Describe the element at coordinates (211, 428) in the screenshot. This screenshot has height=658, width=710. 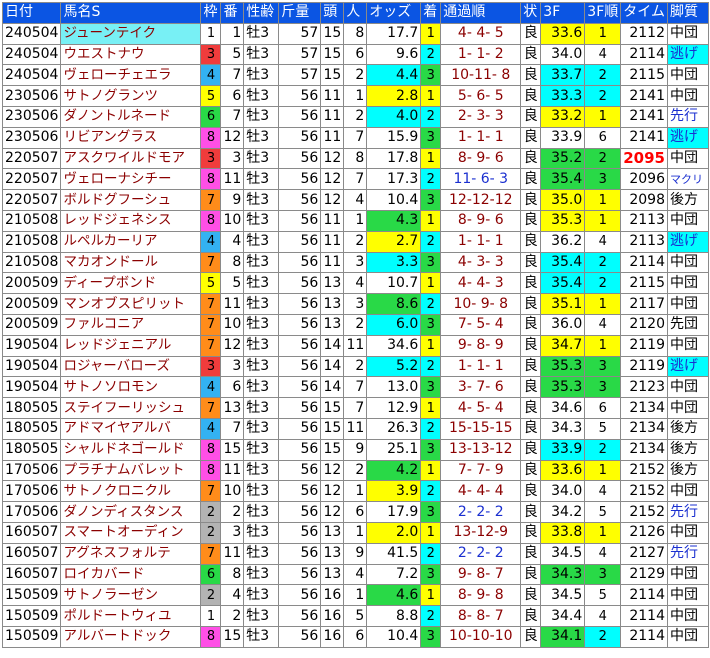
I see `cell-waku: 4` at that location.